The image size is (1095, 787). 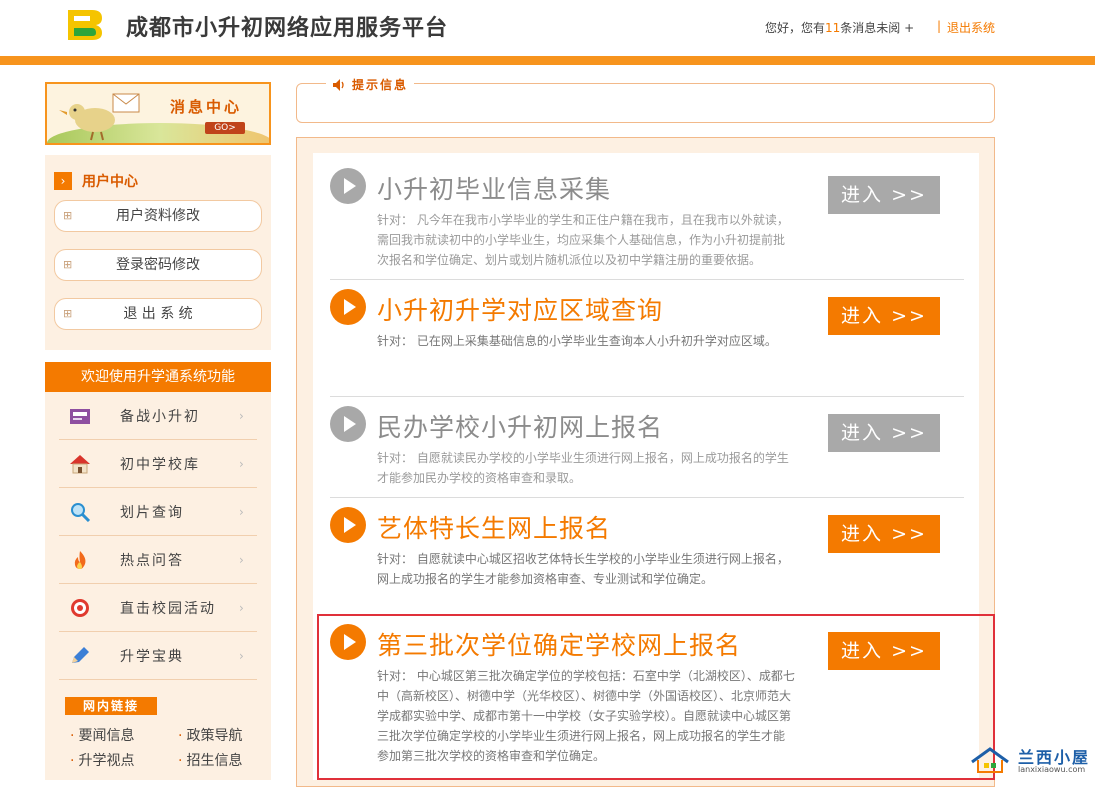 I want to click on internal-links-title: 网内链接, so click(x=111, y=706).